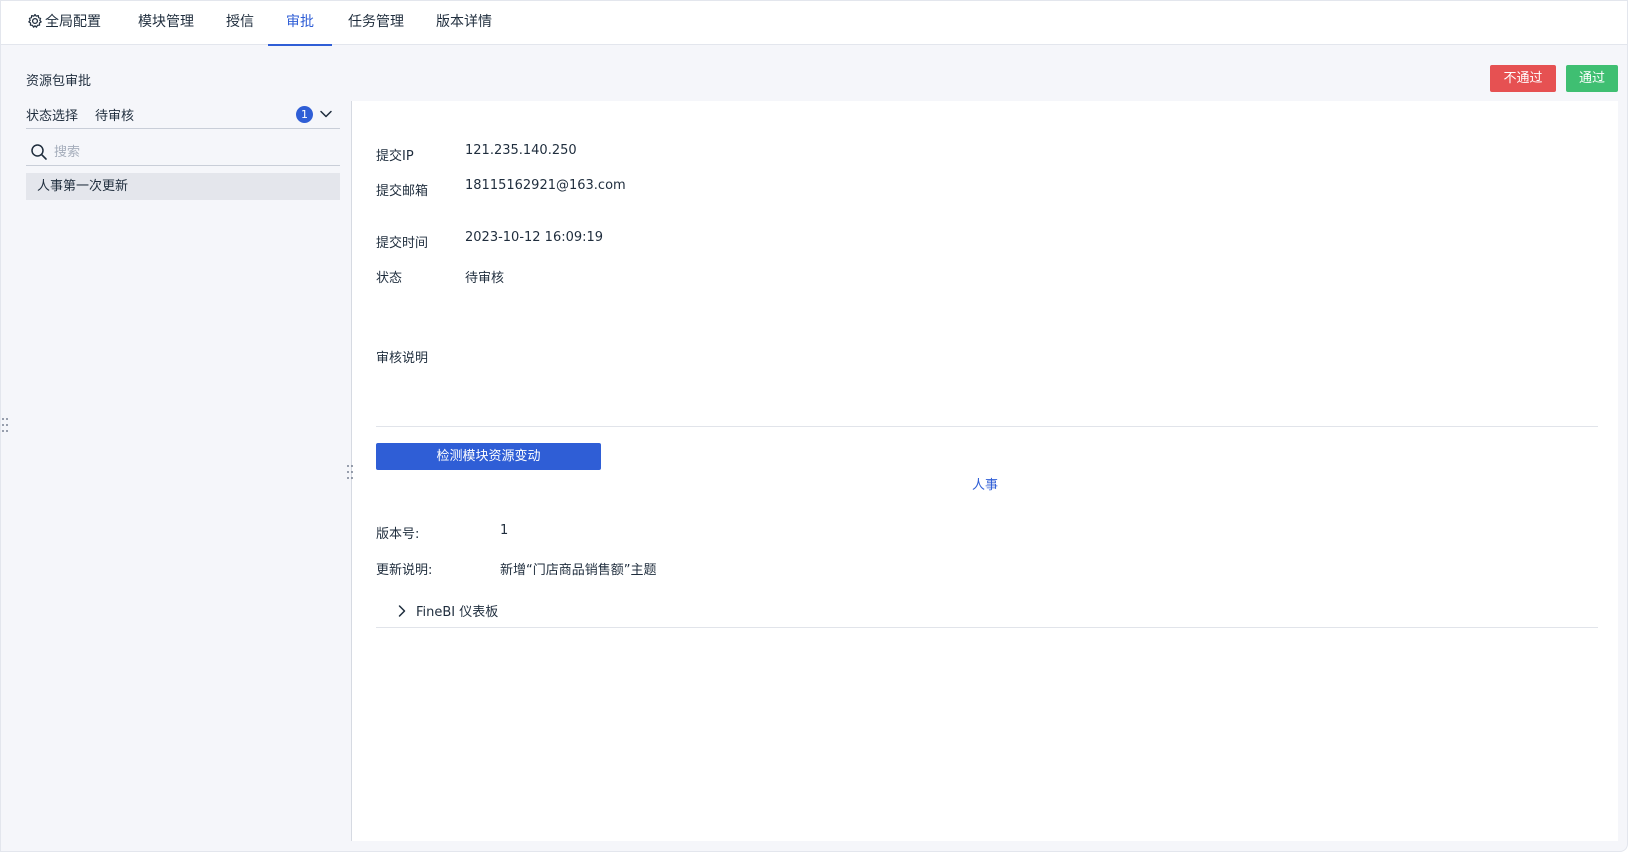  Describe the element at coordinates (545, 185) in the screenshot. I see `submit-email-value: 18115162921@163.com` at that location.